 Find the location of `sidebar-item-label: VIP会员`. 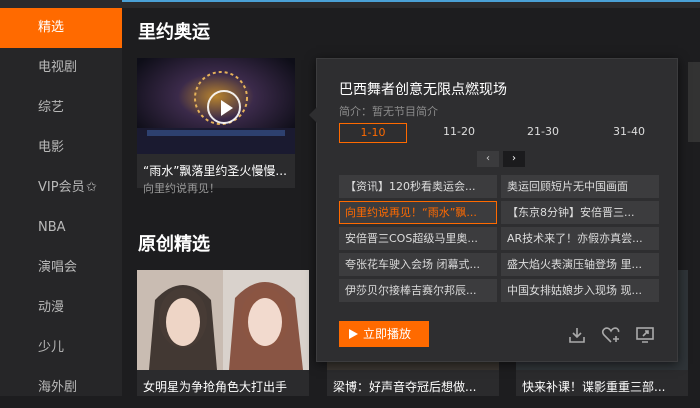

sidebar-item-label: VIP会员 is located at coordinates (61, 187).